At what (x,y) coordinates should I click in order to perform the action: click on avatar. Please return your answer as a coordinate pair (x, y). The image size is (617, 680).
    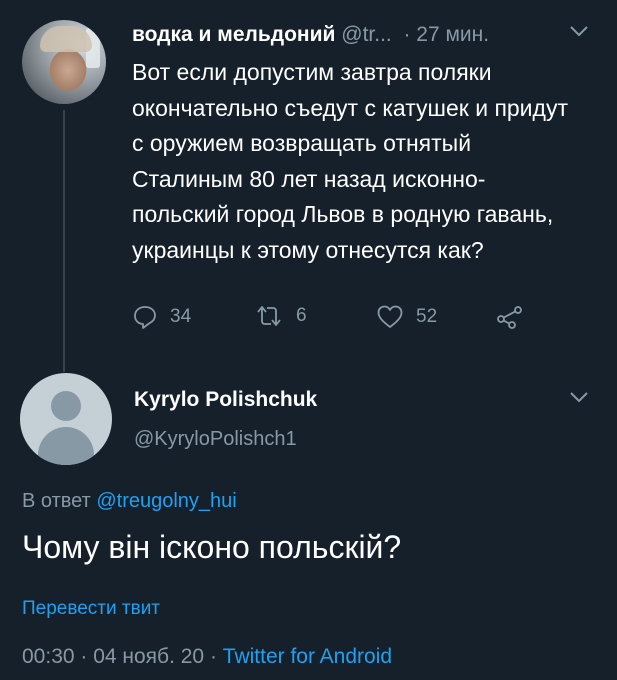
    Looking at the image, I should click on (64, 62).